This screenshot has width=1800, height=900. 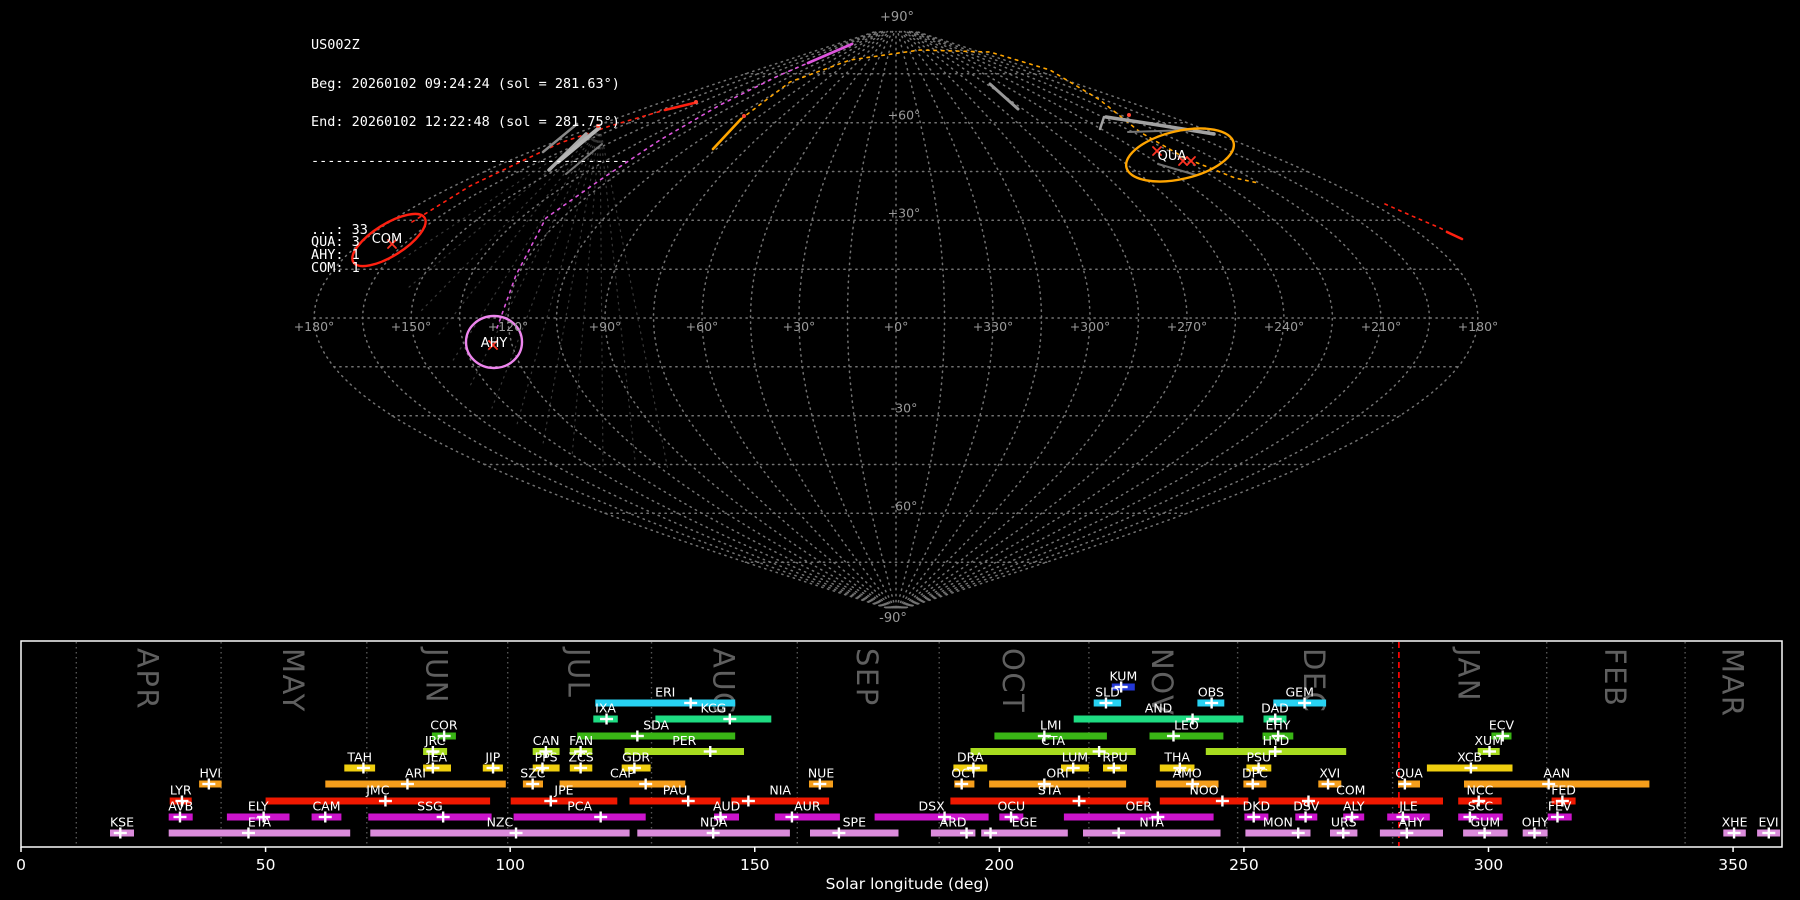 I want to click on shower-code-label-EHY: EHY, so click(x=1277, y=725).